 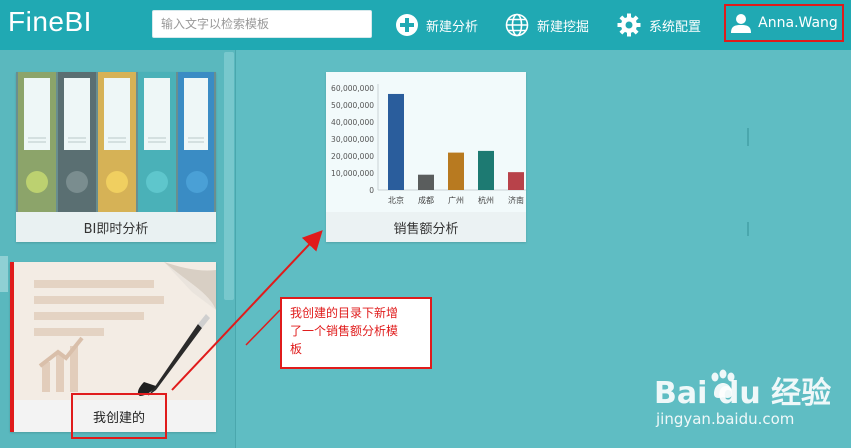 I want to click on directory-card-instant-analysis: BI即时分析, so click(x=116, y=157).